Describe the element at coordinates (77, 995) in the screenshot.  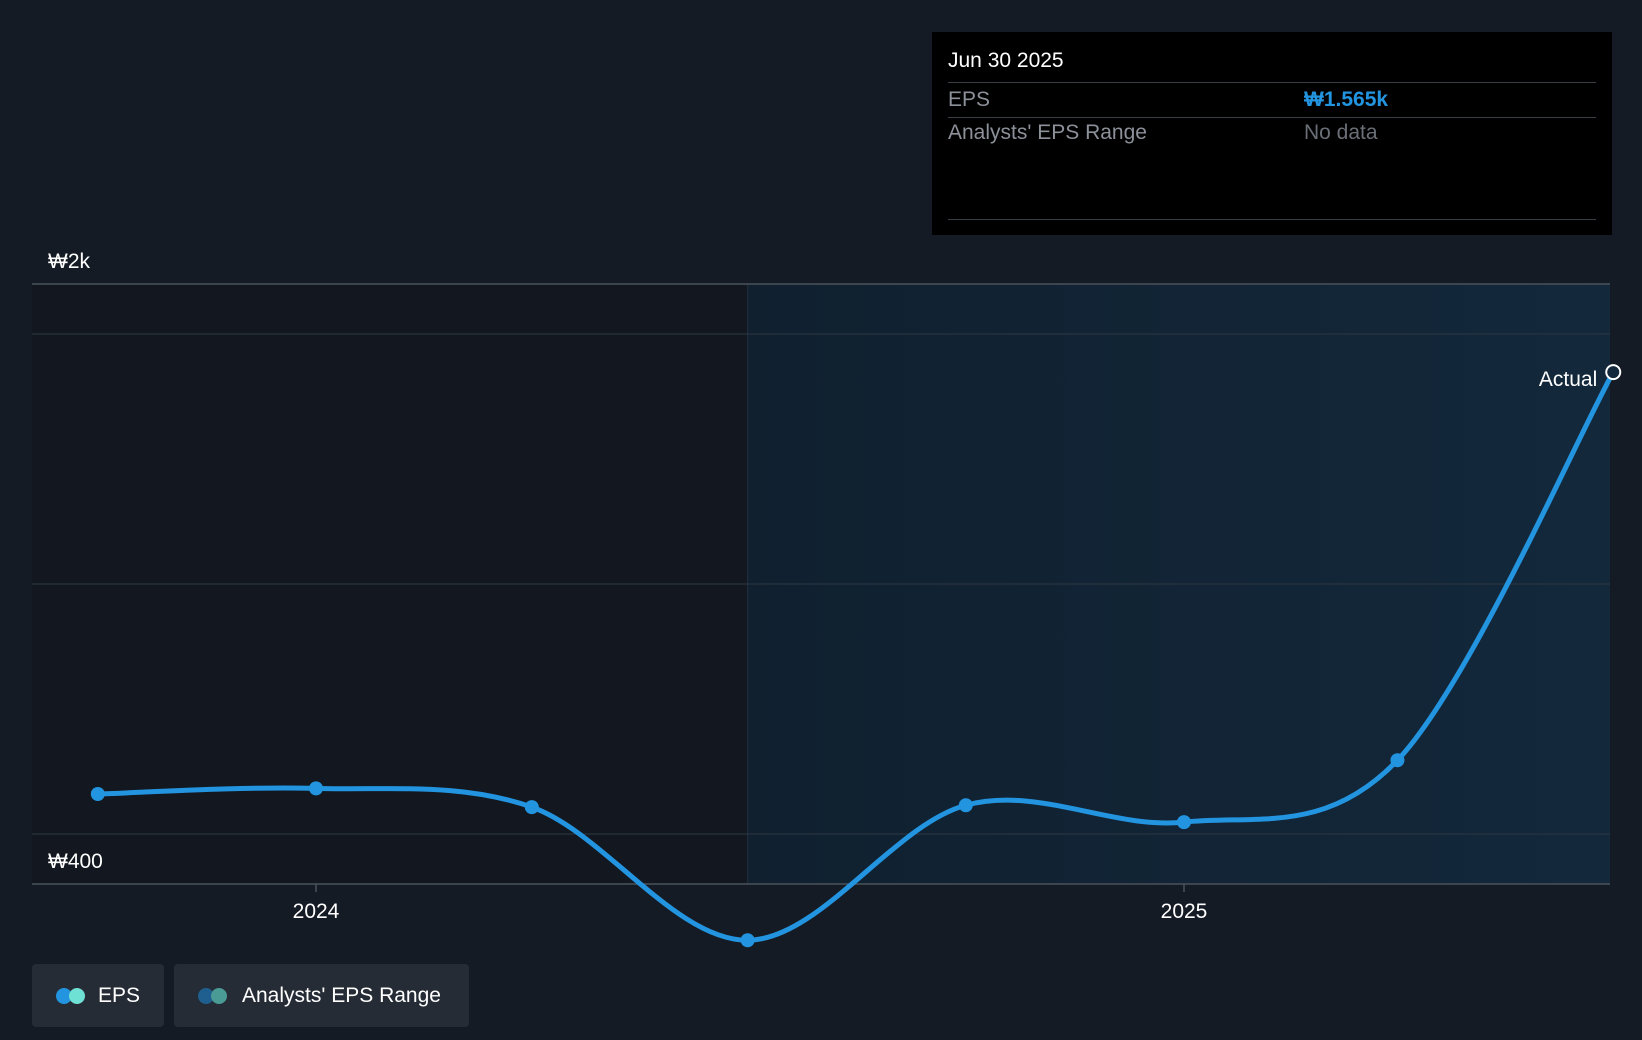
I see `eps-swatch-dot-b` at that location.